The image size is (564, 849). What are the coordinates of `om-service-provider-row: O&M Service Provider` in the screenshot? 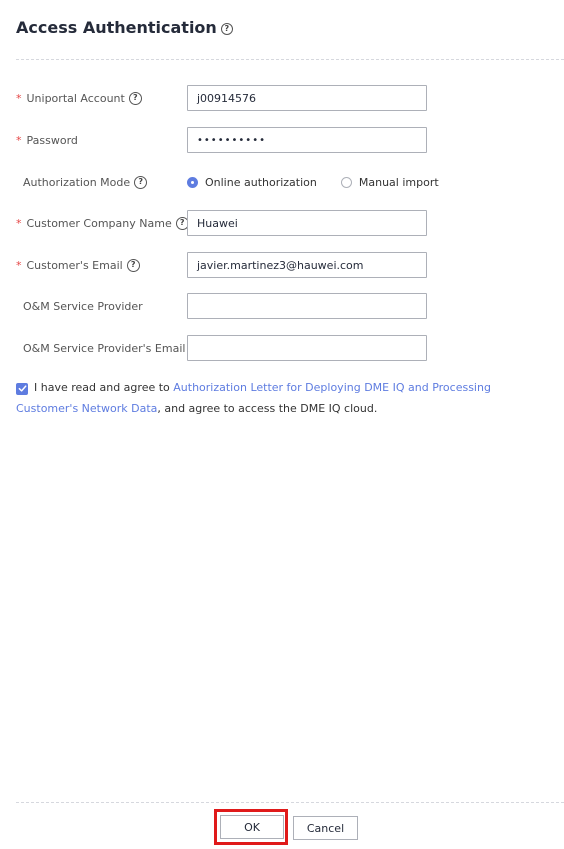 It's located at (282, 306).